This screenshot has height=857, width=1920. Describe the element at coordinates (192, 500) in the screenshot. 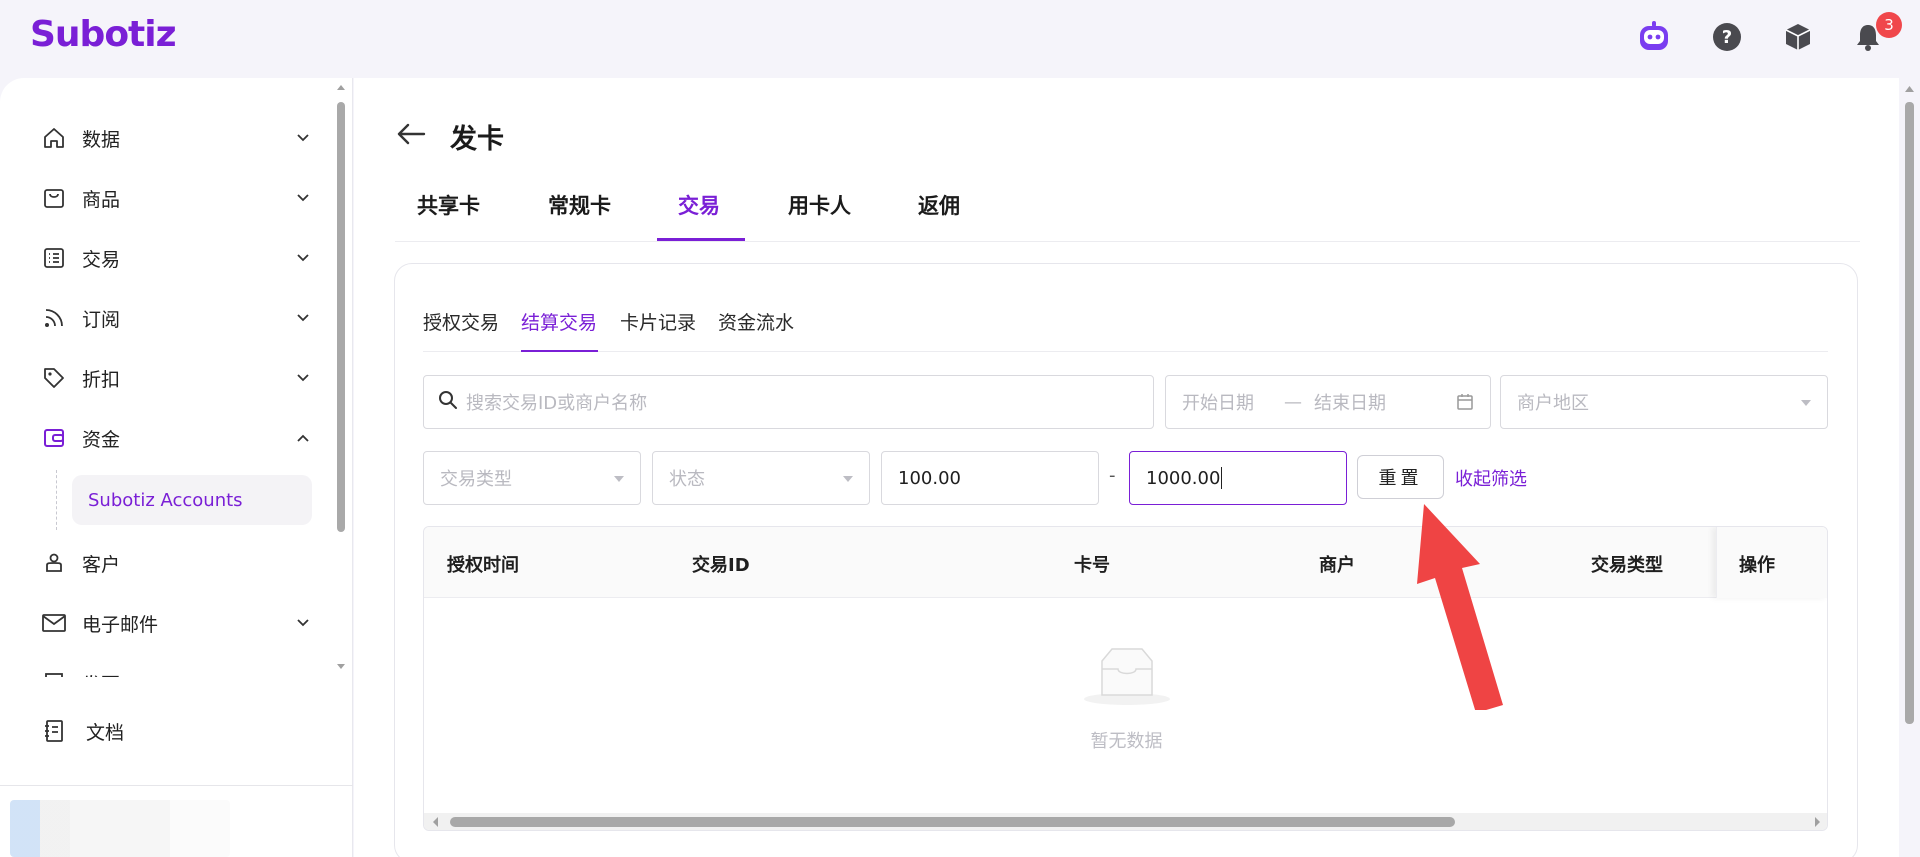

I see `sidebar-subitem-subotiz-accounts: Subotiz Accounts` at that location.